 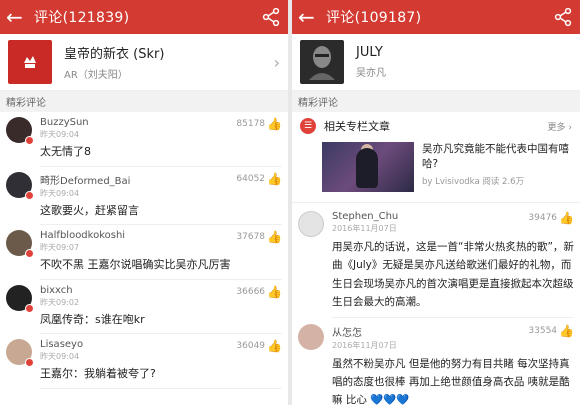 What do you see at coordinates (251, 124) in the screenshot?
I see `like-count: 85178` at bounding box center [251, 124].